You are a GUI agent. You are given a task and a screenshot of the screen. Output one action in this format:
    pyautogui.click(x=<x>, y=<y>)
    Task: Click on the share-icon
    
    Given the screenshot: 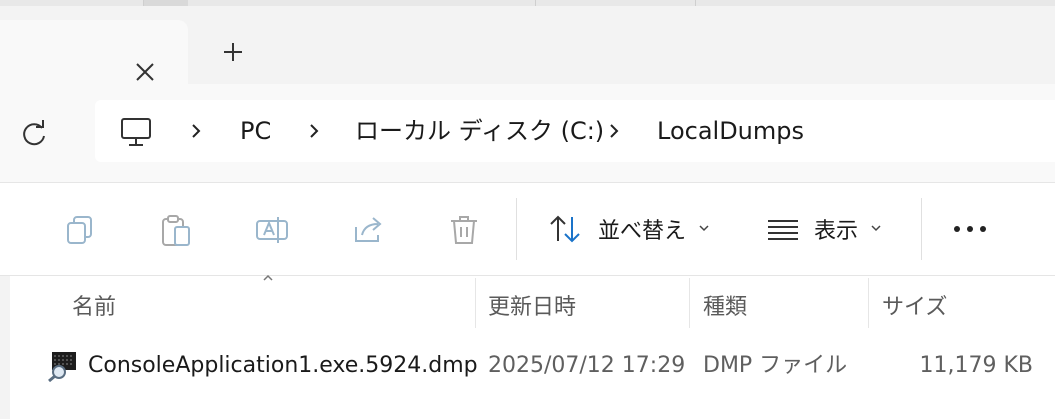 What is the action you would take?
    pyautogui.click(x=368, y=230)
    